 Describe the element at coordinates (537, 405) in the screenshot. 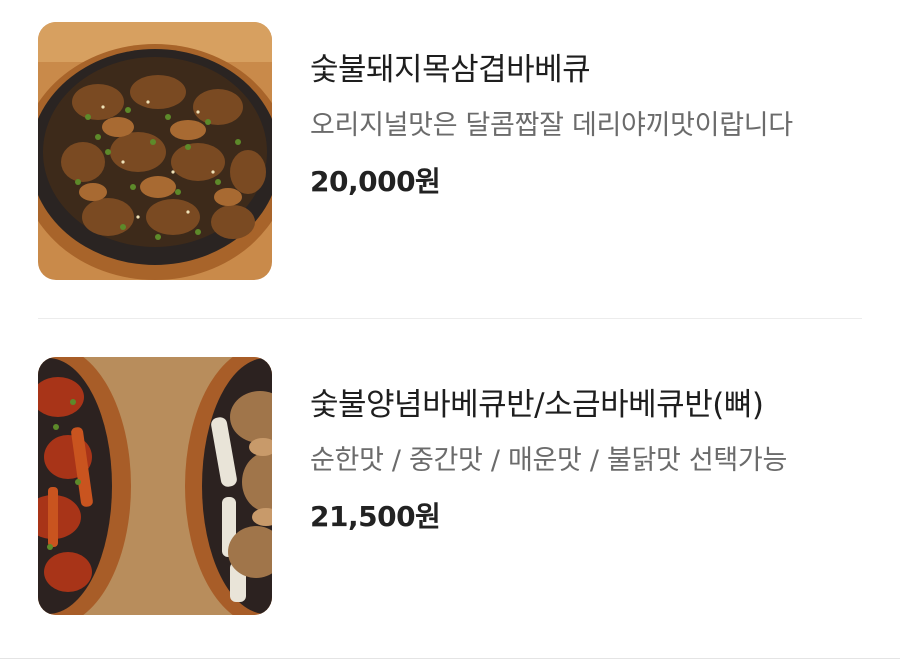

I see `menu-item-name: 숯불양념바베큐반/소금바베큐반(뼈)` at that location.